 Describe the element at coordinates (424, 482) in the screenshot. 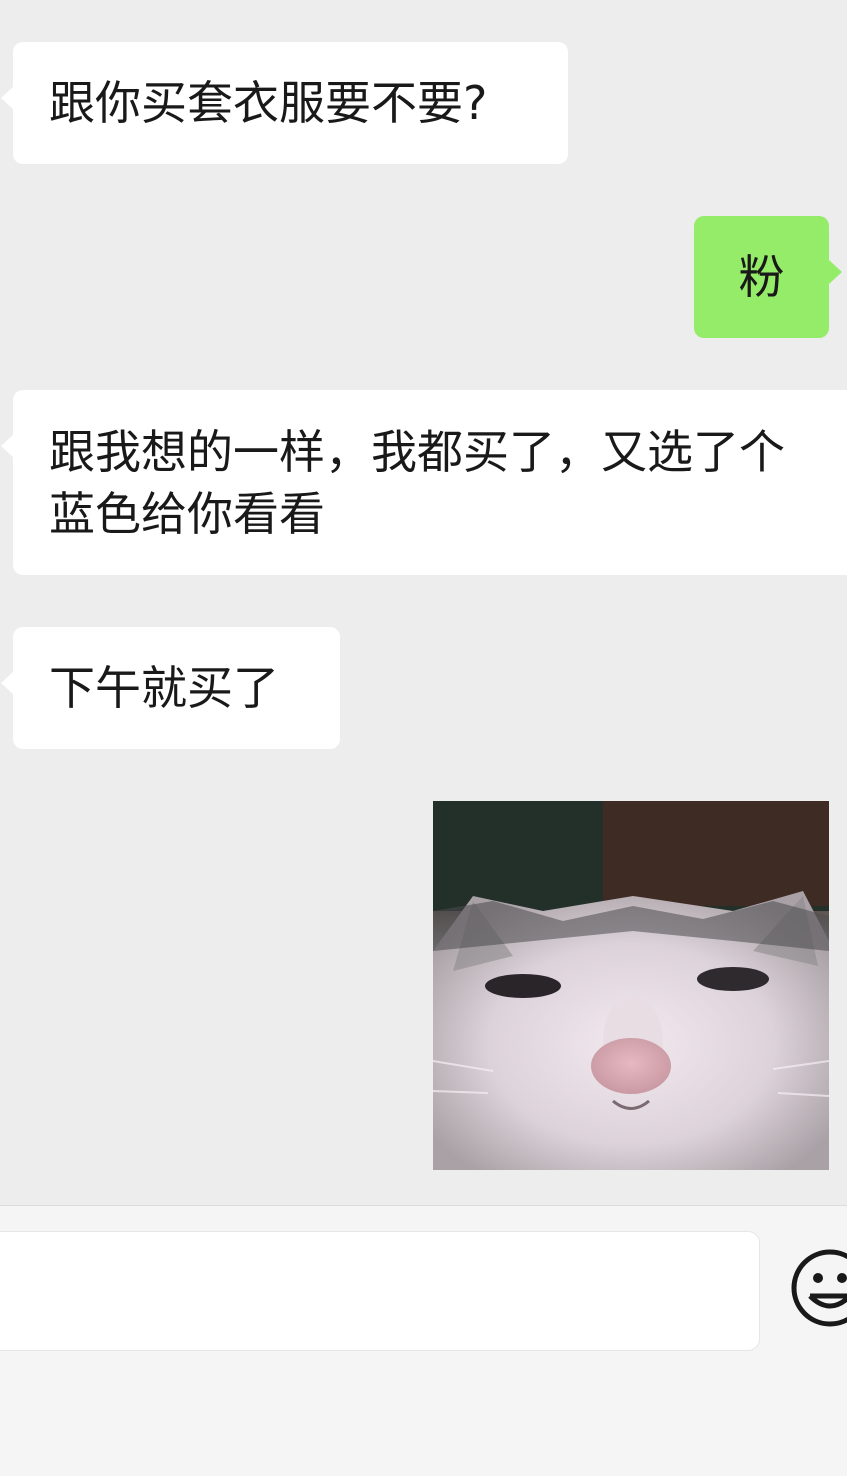

I see `message-bubble-incoming: 跟我想的一样，我都买了，又选了个蓝色给你看看` at that location.